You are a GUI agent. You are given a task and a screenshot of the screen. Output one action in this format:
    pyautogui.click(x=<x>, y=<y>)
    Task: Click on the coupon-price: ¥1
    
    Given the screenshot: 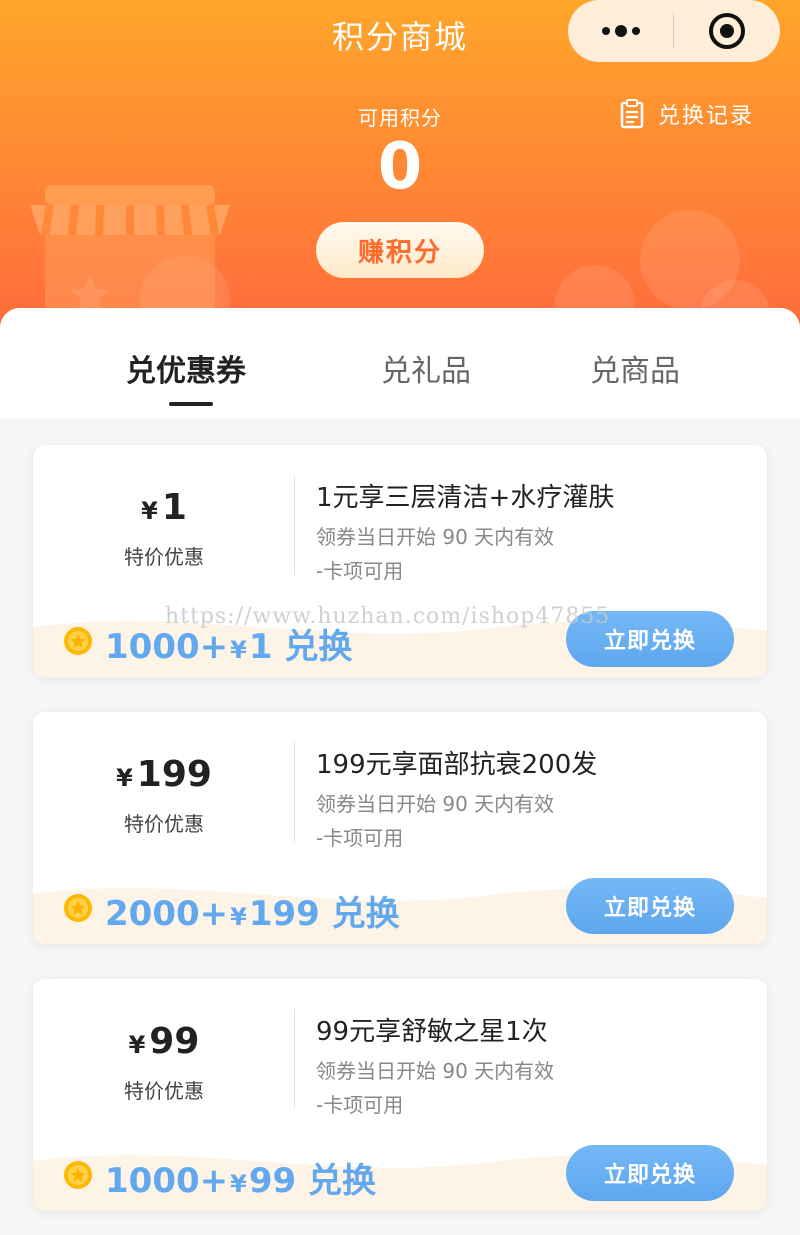 What is the action you would take?
    pyautogui.click(x=164, y=507)
    